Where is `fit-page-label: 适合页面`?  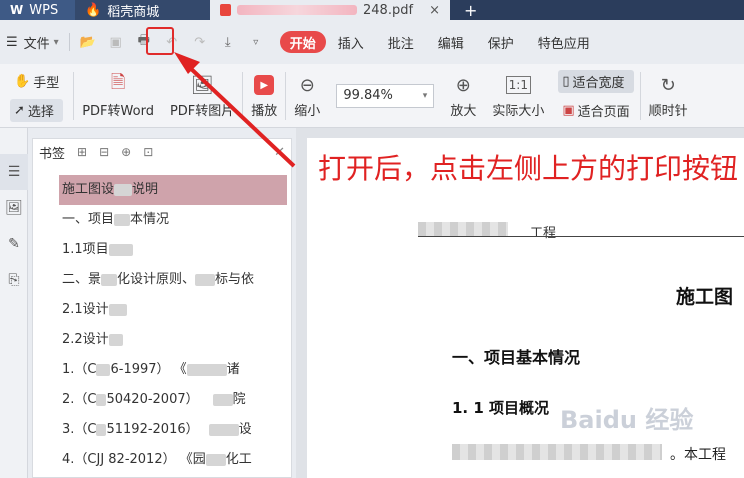 fit-page-label: 适合页面 is located at coordinates (603, 112).